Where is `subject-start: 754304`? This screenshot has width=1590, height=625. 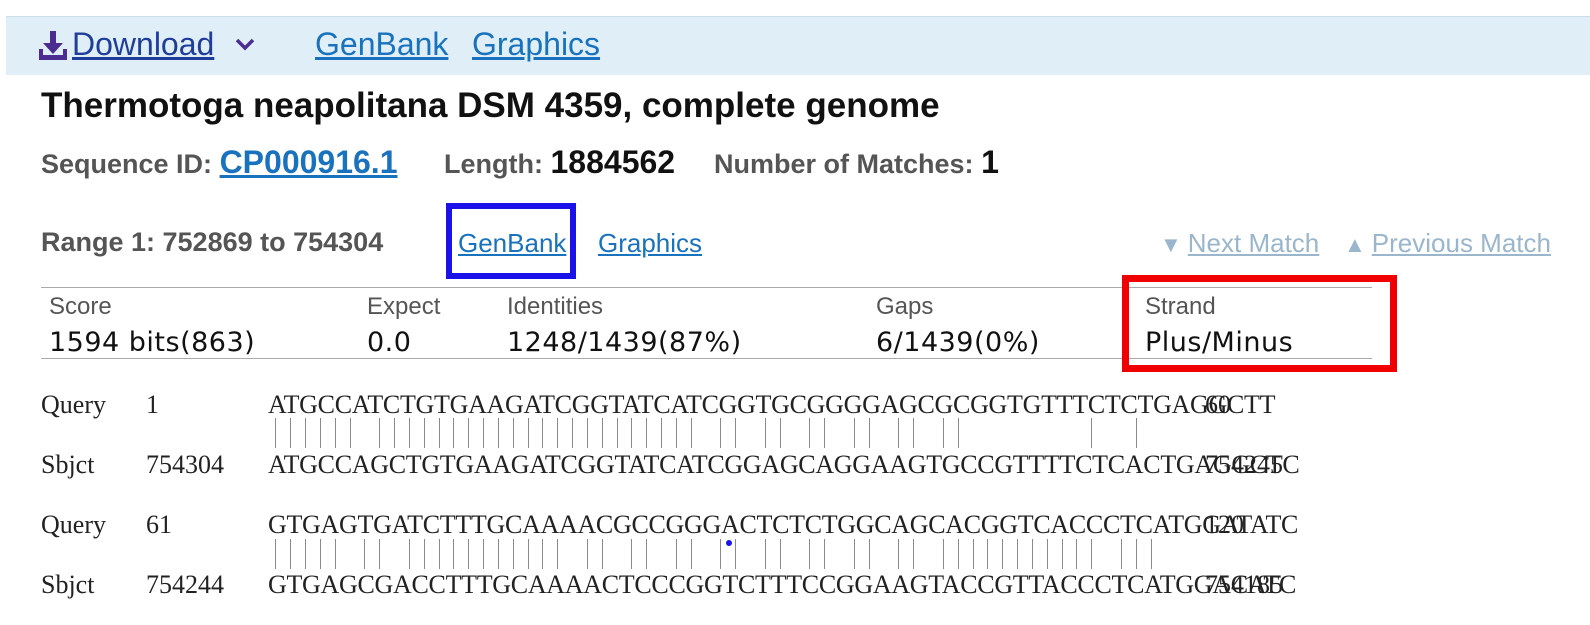 subject-start: 754304 is located at coordinates (185, 464).